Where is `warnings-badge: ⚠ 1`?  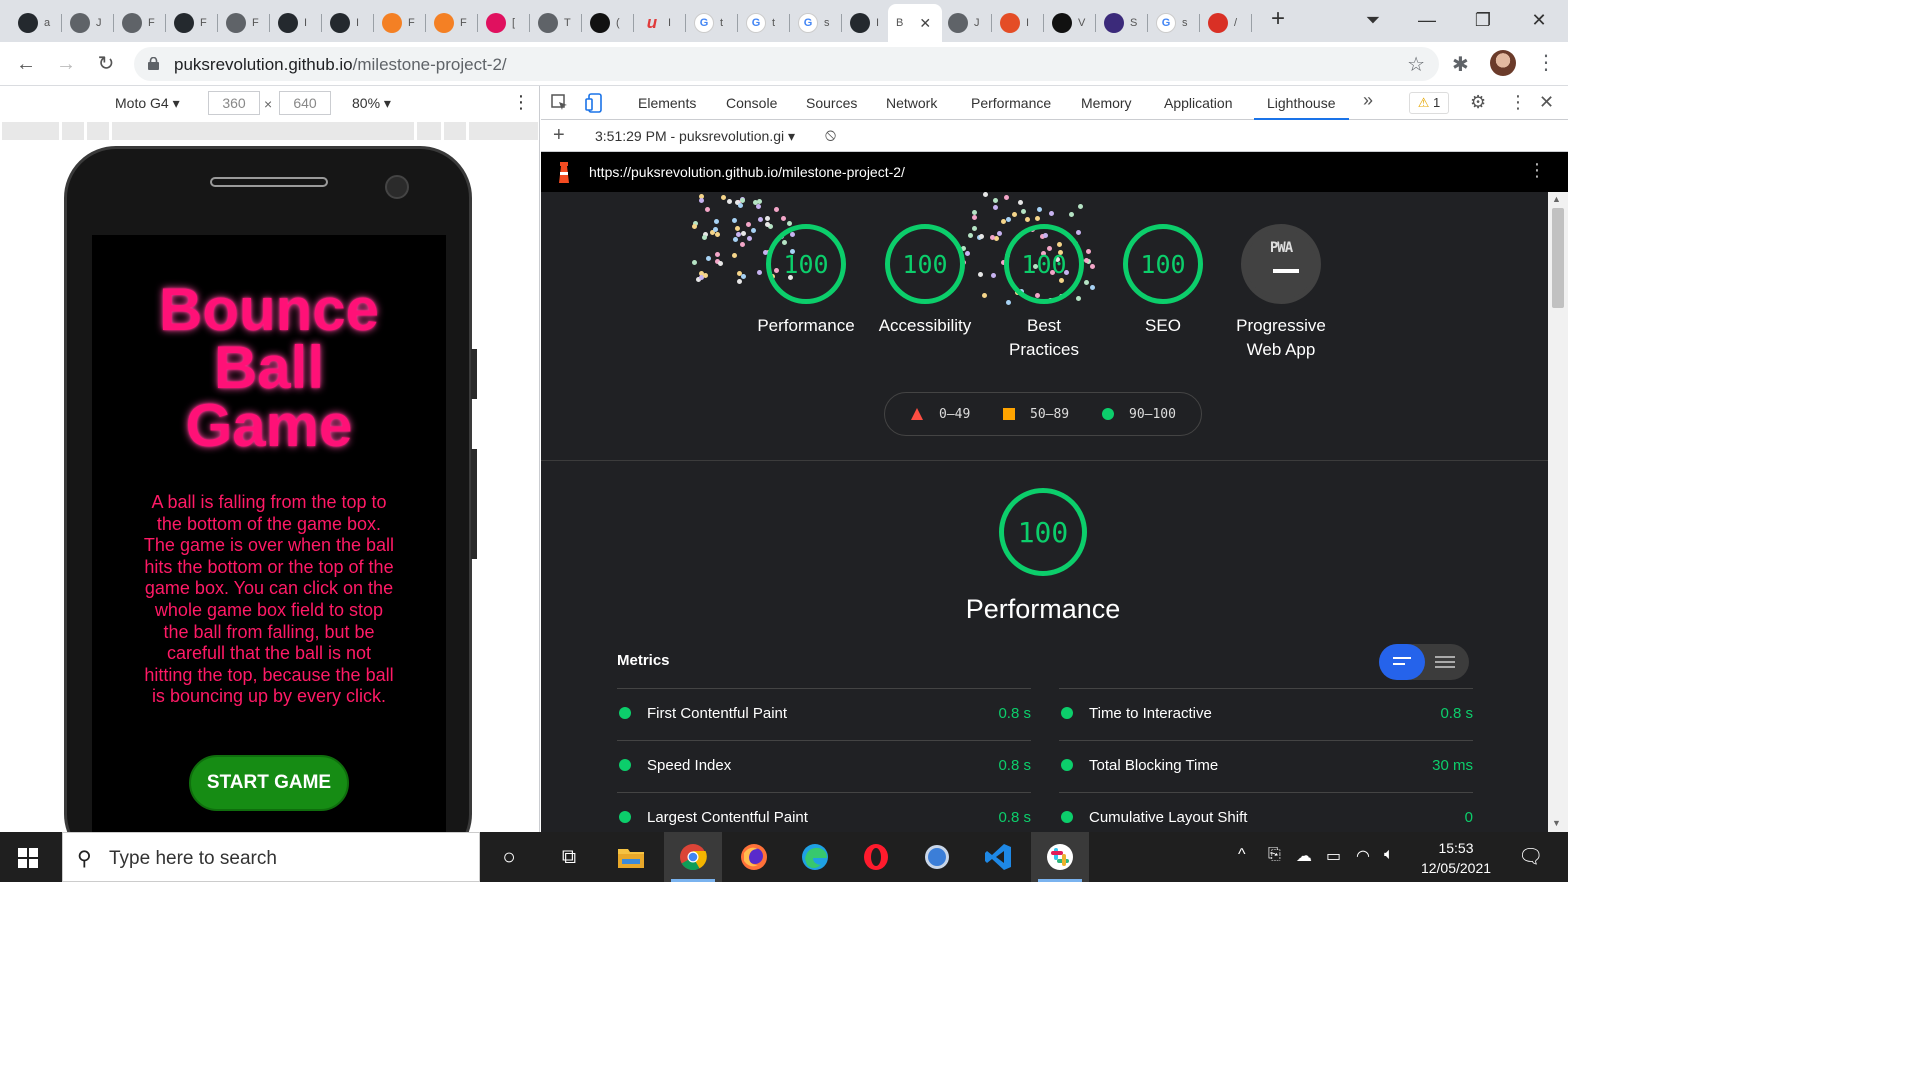
warnings-badge: ⚠ 1 is located at coordinates (1429, 103).